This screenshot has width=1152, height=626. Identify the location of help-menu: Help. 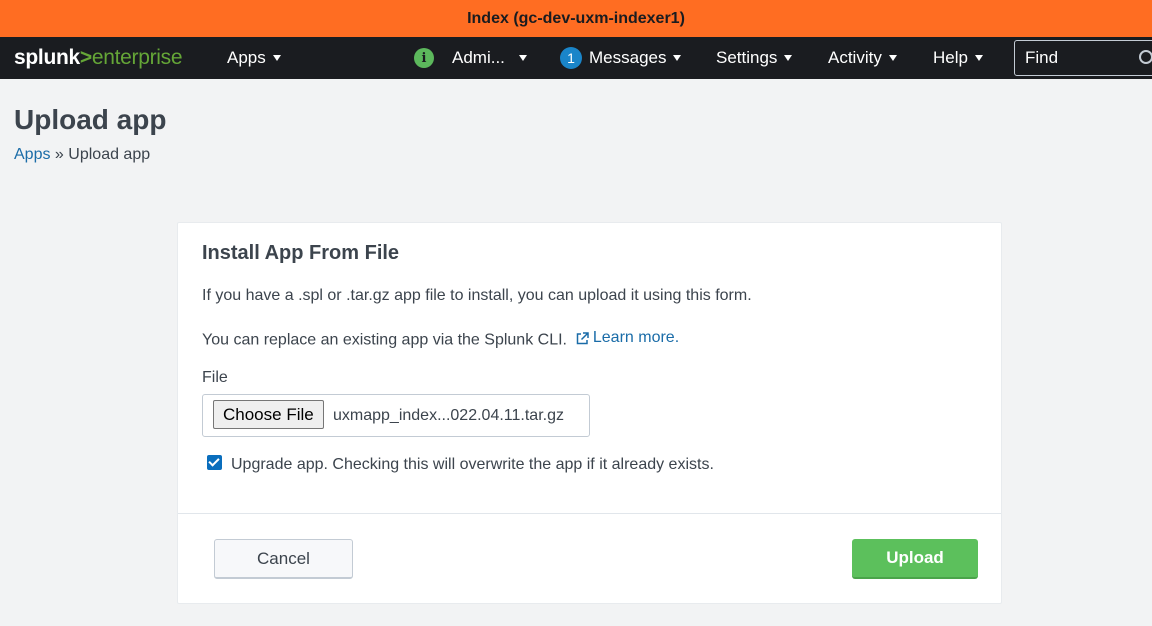
(958, 58).